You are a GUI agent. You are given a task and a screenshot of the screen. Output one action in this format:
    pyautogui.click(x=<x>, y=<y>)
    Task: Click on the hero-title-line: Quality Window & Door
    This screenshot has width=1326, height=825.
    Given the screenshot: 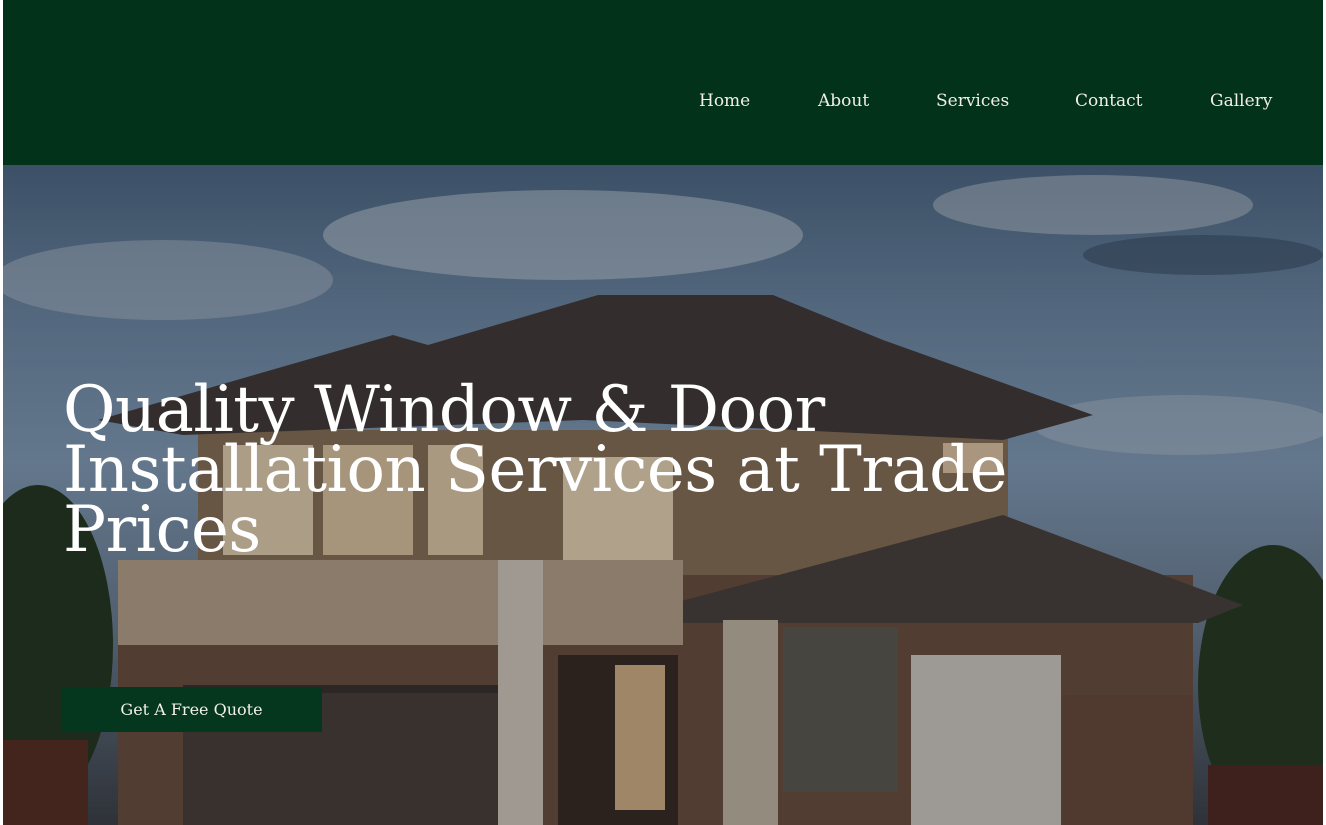 What is the action you would take?
    pyautogui.click(x=444, y=410)
    